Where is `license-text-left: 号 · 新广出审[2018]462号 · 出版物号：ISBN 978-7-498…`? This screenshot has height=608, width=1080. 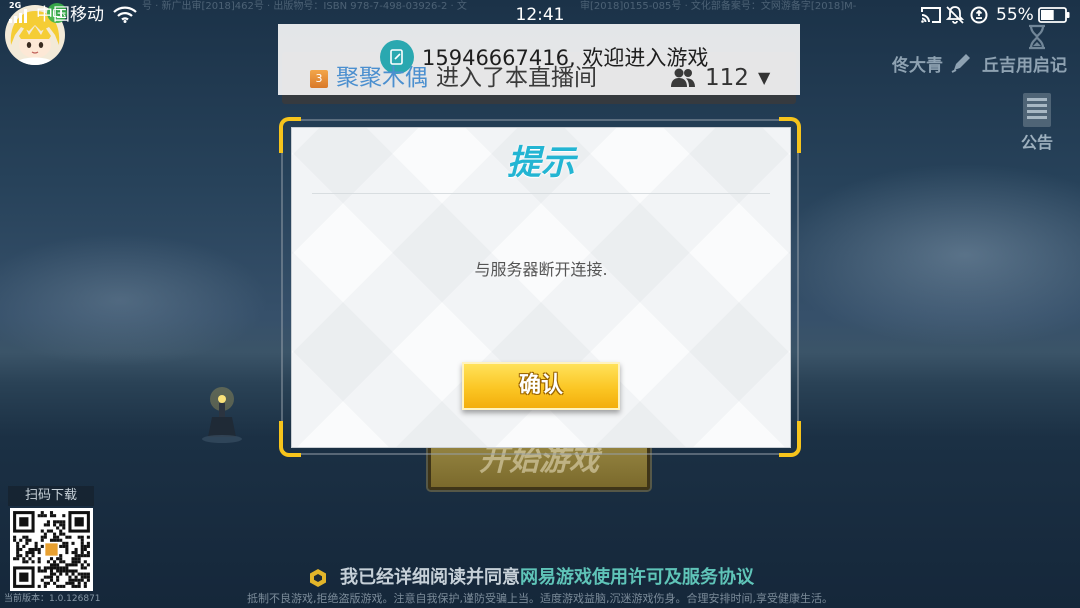 license-text-left: 号 · 新广出审[2018]462号 · 出版物号：ISBN 978-7-498… is located at coordinates (304, 6).